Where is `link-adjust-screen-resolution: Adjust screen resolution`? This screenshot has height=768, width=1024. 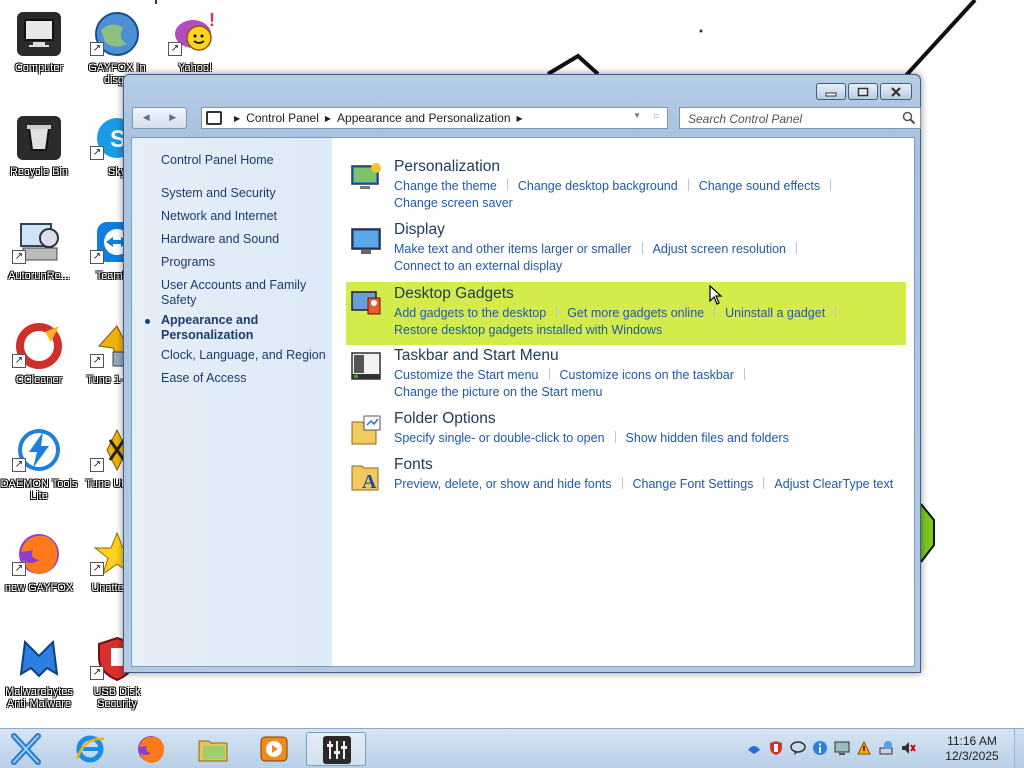 link-adjust-screen-resolution: Adjust screen resolution is located at coordinates (719, 249).